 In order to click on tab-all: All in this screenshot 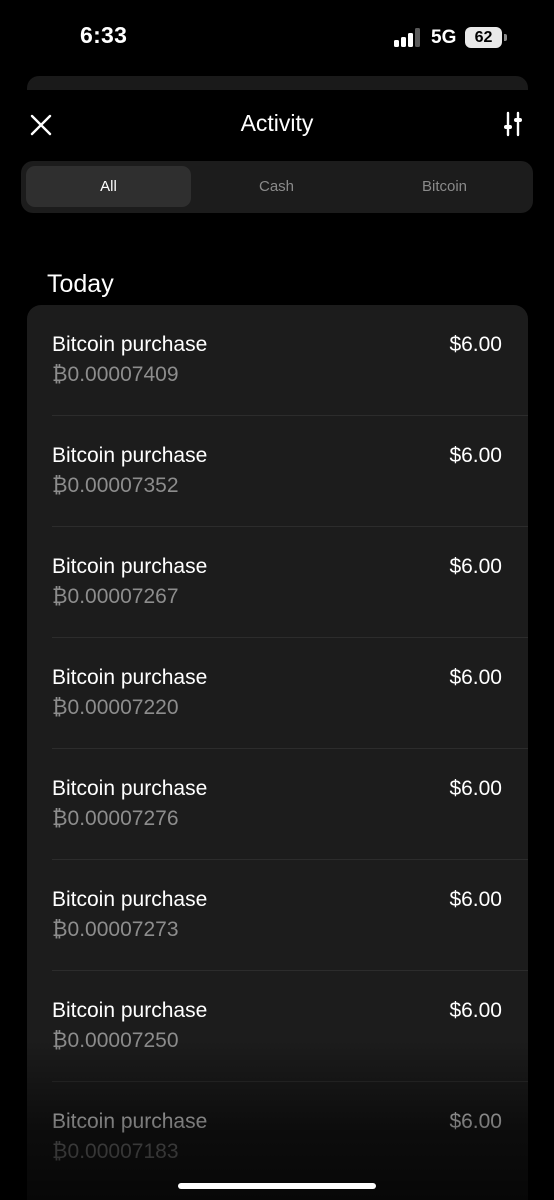, I will do `click(108, 186)`.